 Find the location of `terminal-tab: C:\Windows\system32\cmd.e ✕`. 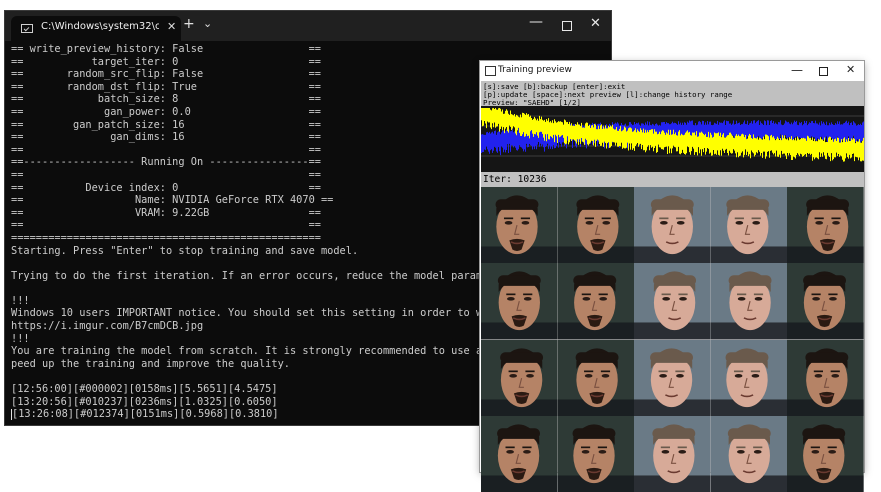

terminal-tab: C:\Windows\system32\cmd.e ✕ is located at coordinates (96, 28).